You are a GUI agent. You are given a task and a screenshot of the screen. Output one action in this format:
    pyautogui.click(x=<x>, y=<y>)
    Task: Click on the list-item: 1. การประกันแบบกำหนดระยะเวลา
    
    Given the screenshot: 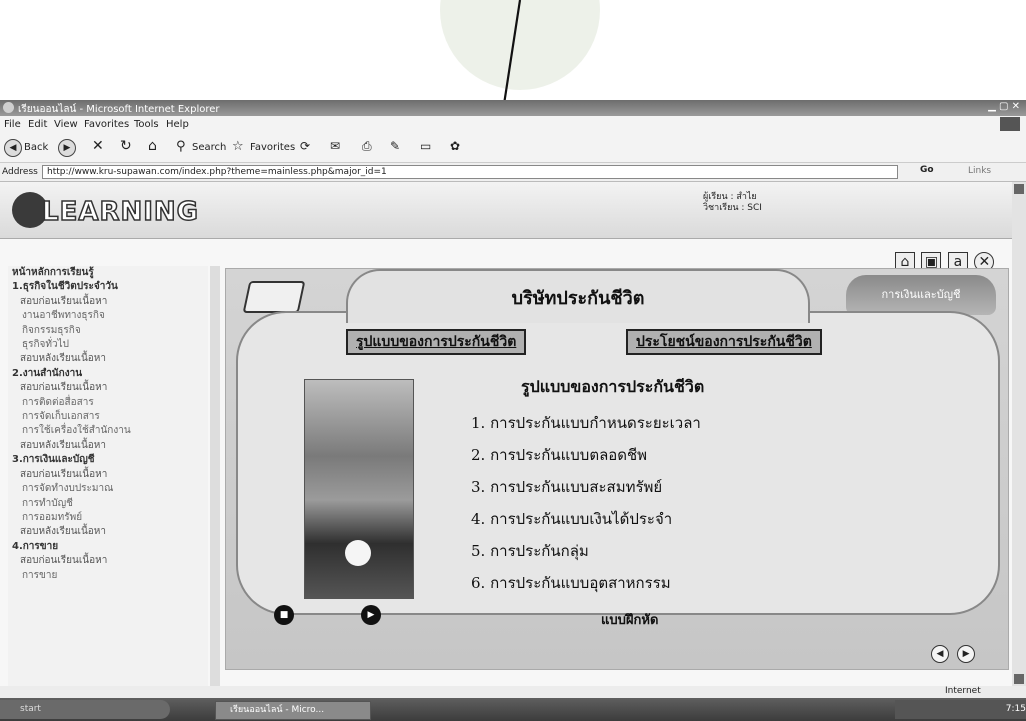 What is the action you would take?
    pyautogui.click(x=586, y=423)
    